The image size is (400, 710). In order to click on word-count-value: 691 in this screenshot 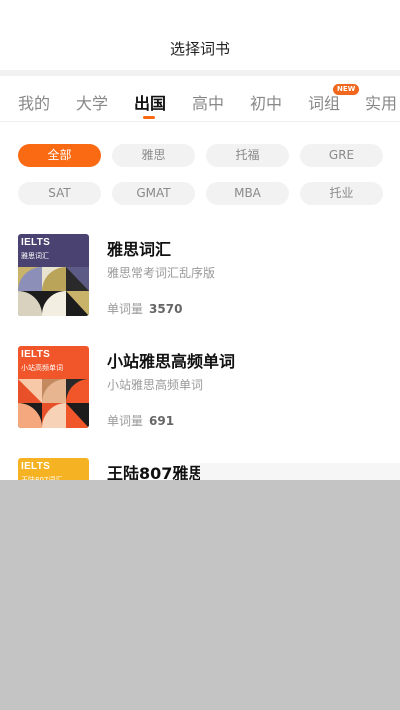, I will do `click(162, 421)`.